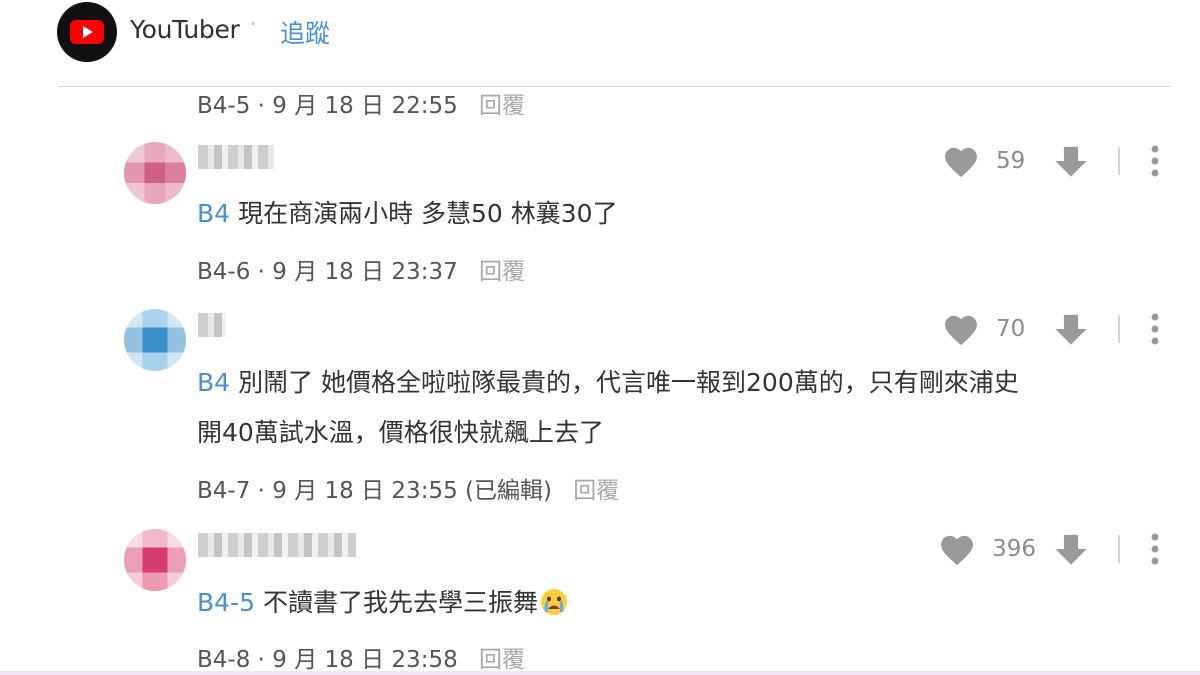  What do you see at coordinates (400, 602) in the screenshot?
I see `comment-line: 不讀書了我先去學三振舞` at bounding box center [400, 602].